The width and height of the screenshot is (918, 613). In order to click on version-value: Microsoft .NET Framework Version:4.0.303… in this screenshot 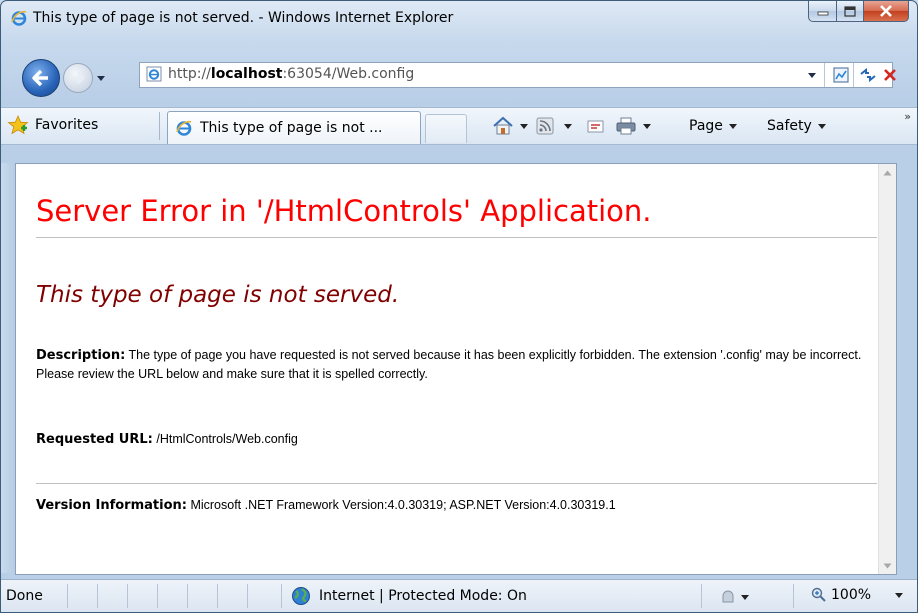, I will do `click(403, 505)`.